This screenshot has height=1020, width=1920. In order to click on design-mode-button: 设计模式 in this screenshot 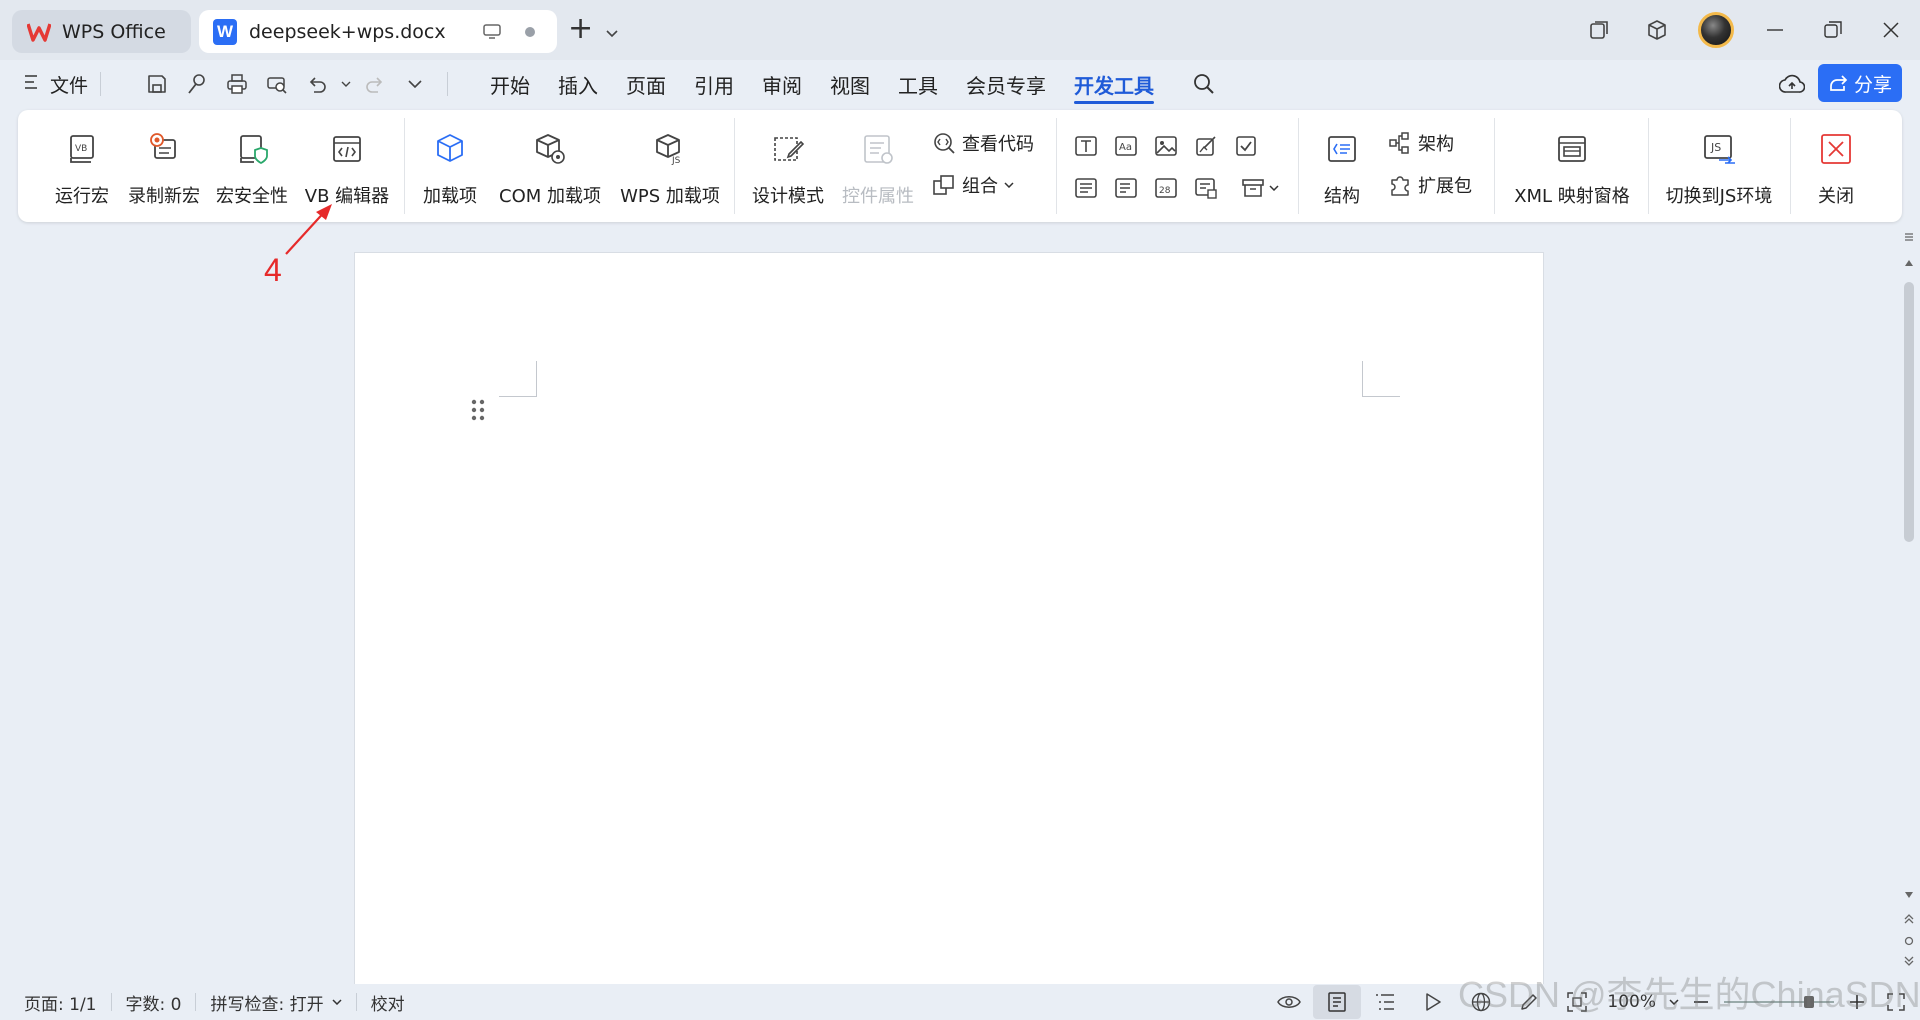, I will do `click(788, 166)`.